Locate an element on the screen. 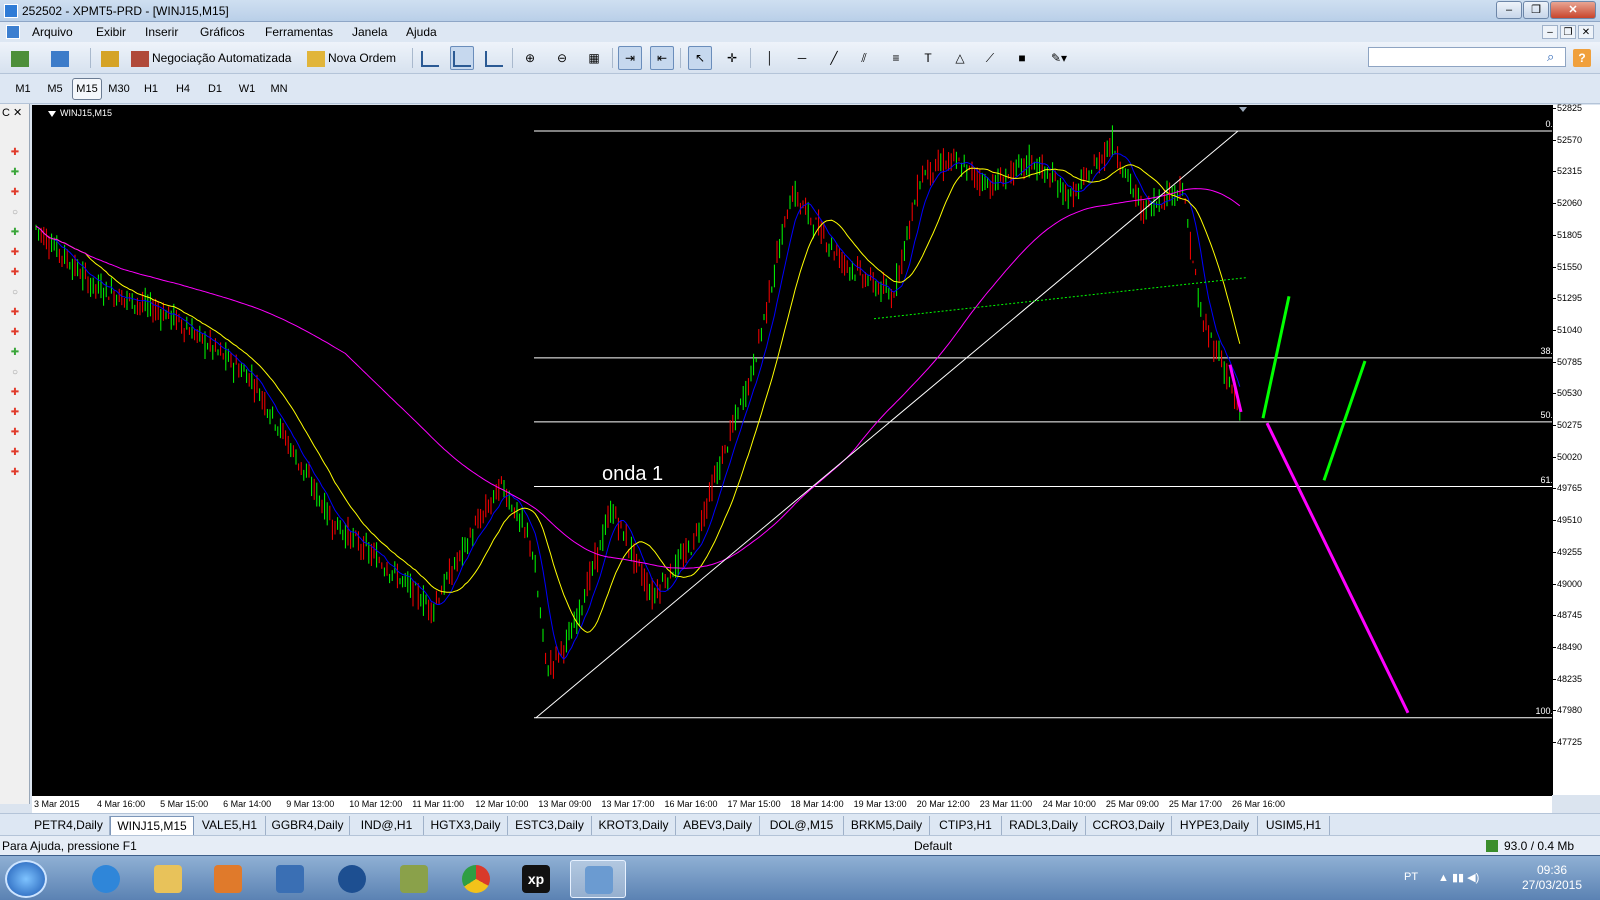 This screenshot has height=900, width=1600. symbol-tab: GGBR4,Daily is located at coordinates (308, 825).